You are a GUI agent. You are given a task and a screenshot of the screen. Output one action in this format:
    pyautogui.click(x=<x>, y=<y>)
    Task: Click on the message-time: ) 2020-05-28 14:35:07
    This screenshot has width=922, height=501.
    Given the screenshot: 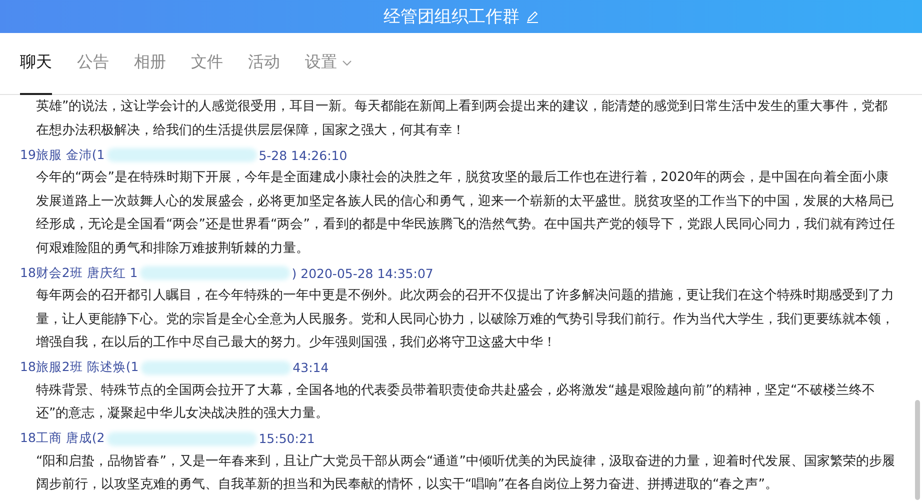 What is the action you would take?
    pyautogui.click(x=363, y=273)
    